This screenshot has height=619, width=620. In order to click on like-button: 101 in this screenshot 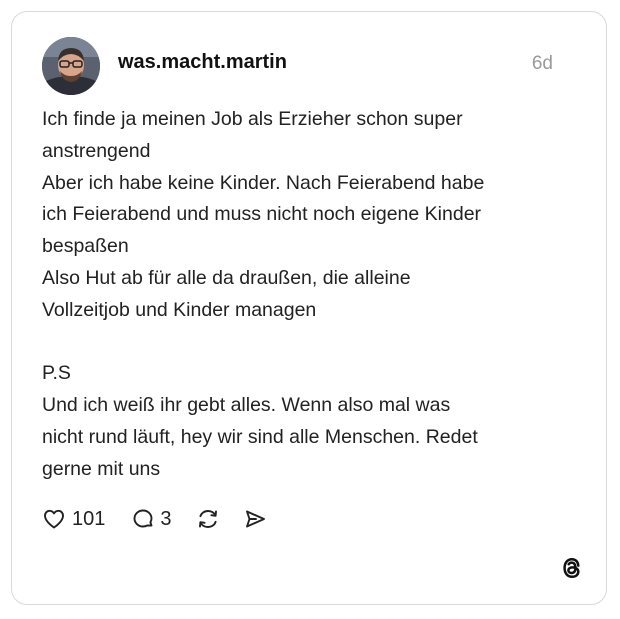, I will do `click(73, 519)`.